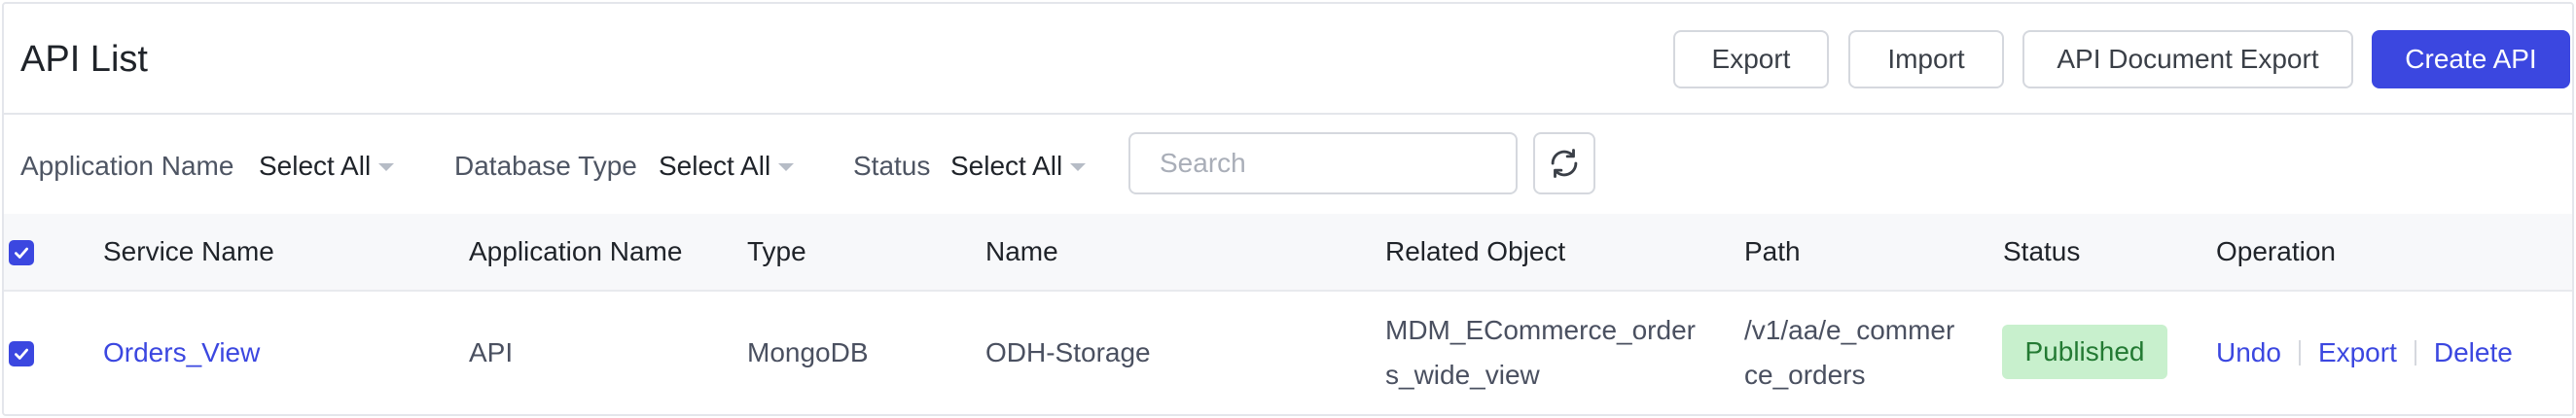  I want to click on select-all-checkbox, so click(21, 252).